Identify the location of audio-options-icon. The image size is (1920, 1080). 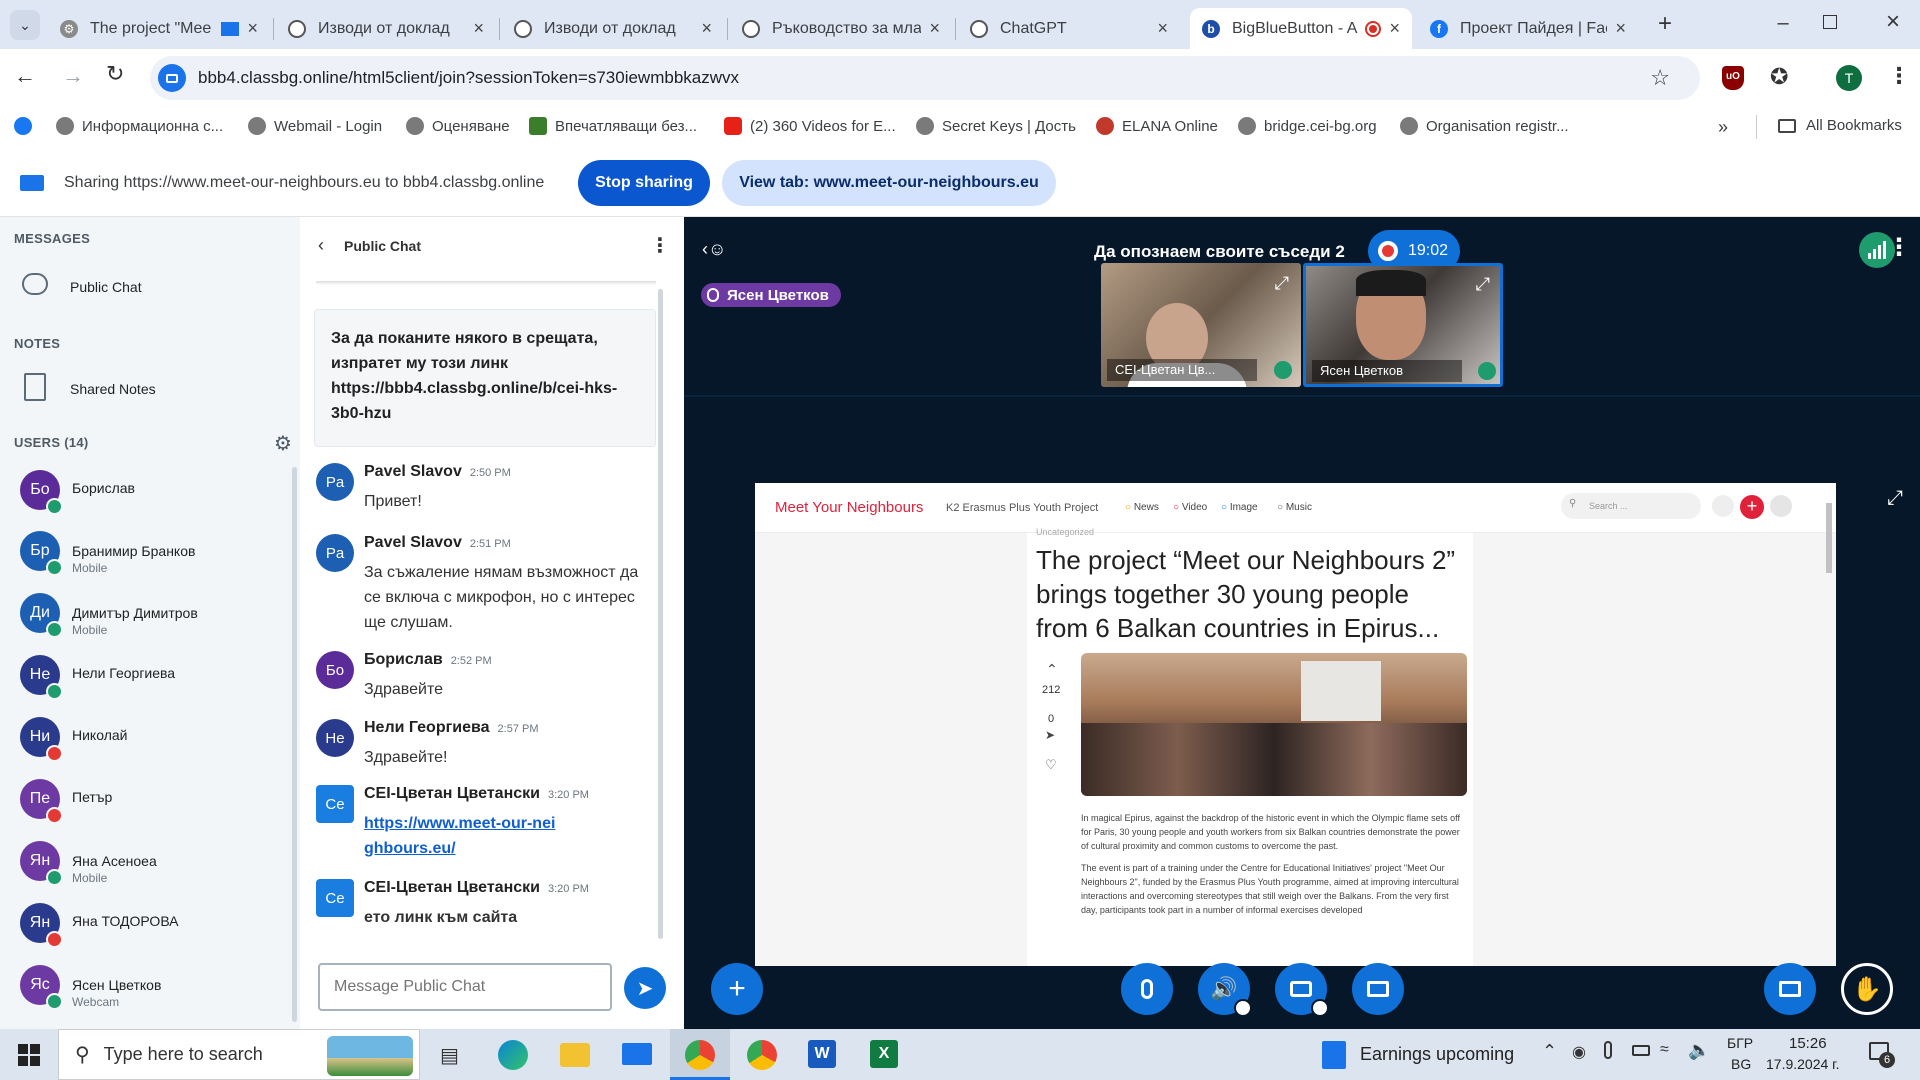
(1243, 1008).